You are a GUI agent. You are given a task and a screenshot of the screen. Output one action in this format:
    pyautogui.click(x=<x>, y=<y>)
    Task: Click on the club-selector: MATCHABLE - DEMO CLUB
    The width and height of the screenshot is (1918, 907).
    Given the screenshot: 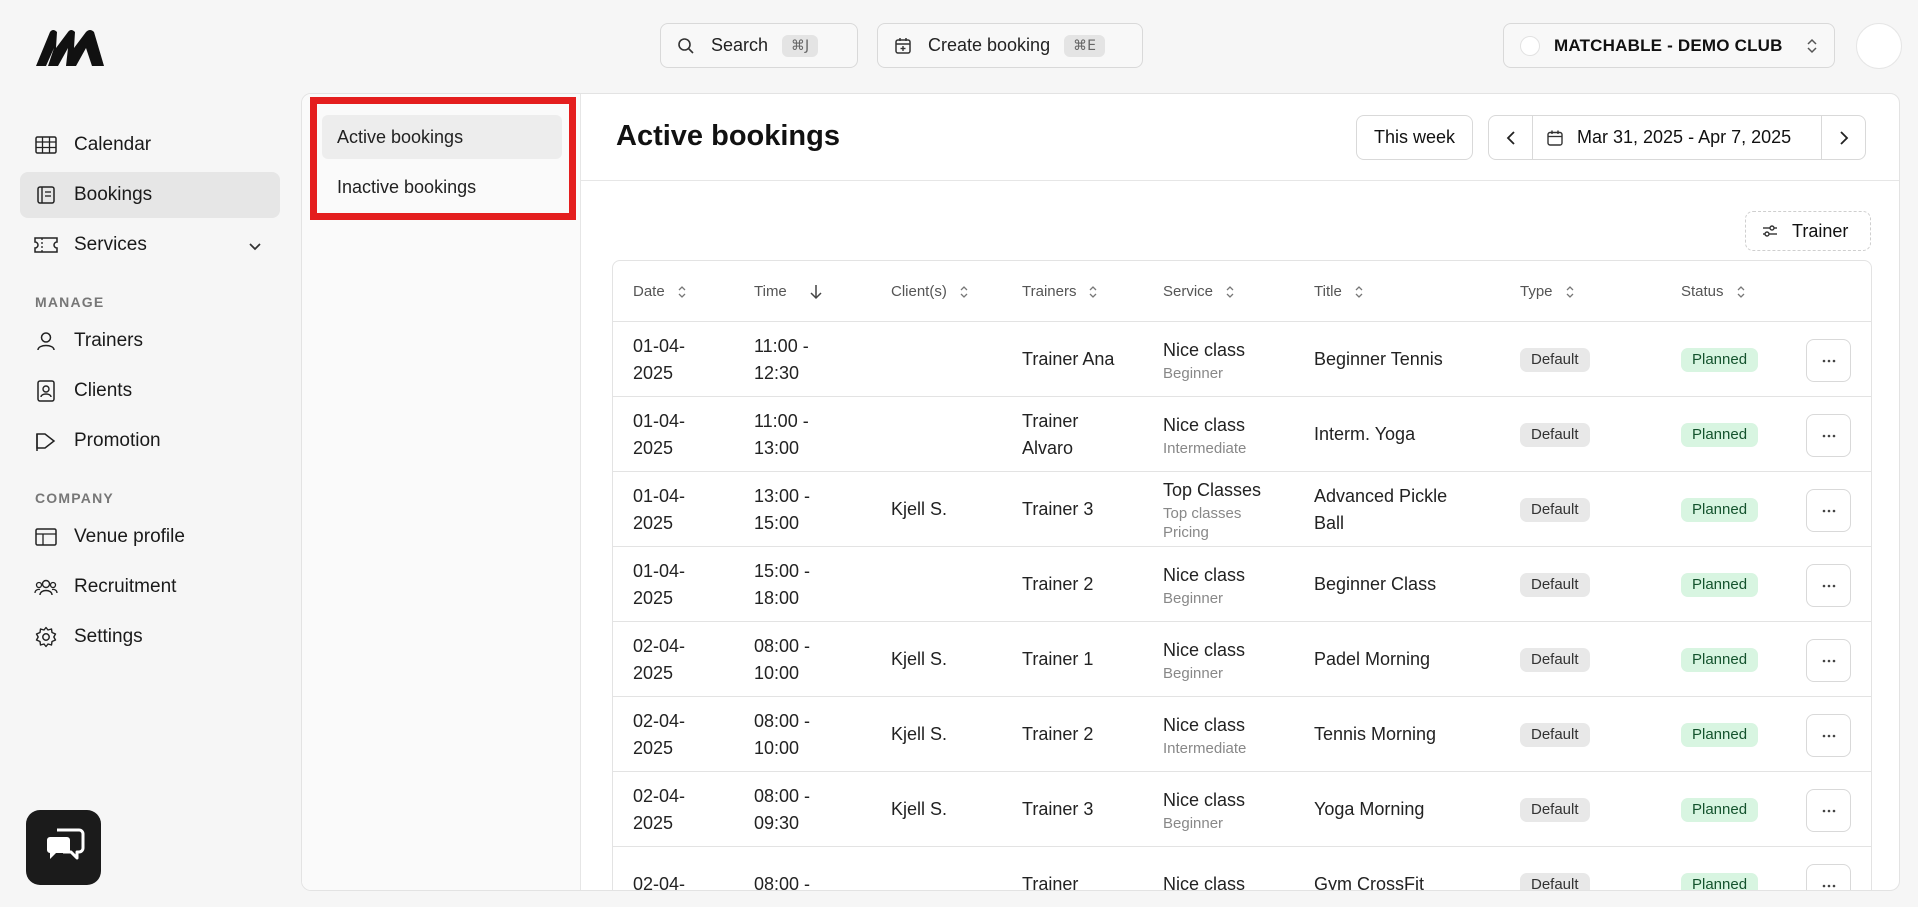 What is the action you would take?
    pyautogui.click(x=1669, y=45)
    